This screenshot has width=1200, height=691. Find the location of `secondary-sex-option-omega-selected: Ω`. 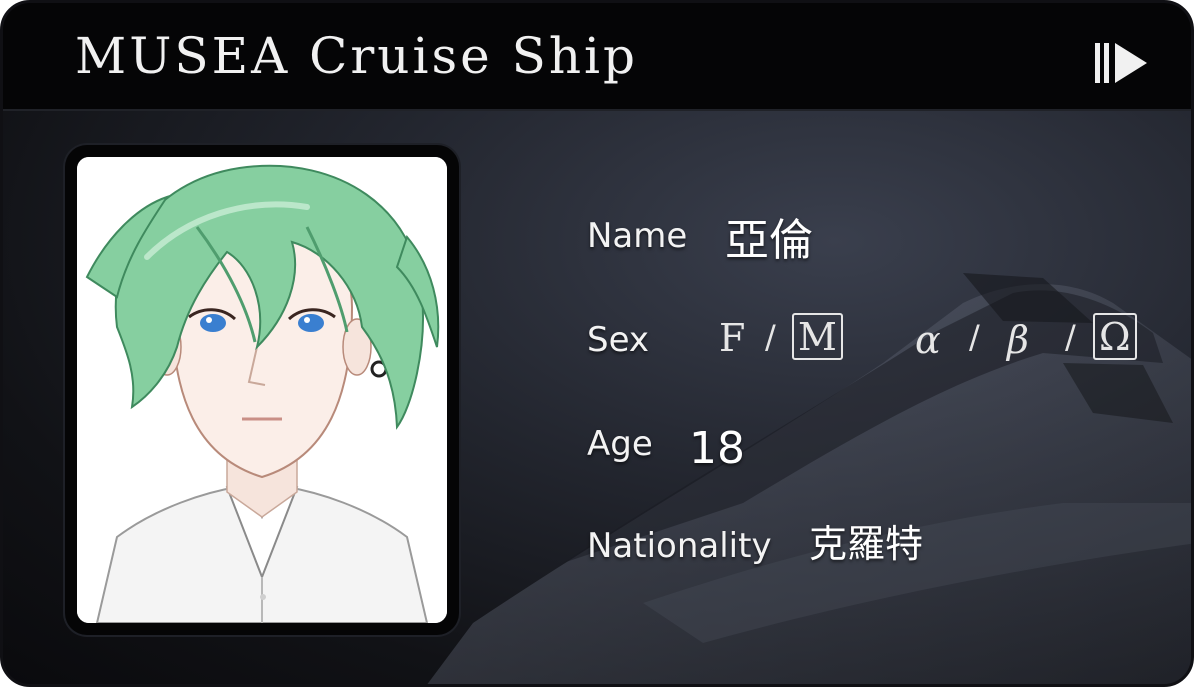

secondary-sex-option-omega-selected: Ω is located at coordinates (1115, 336).